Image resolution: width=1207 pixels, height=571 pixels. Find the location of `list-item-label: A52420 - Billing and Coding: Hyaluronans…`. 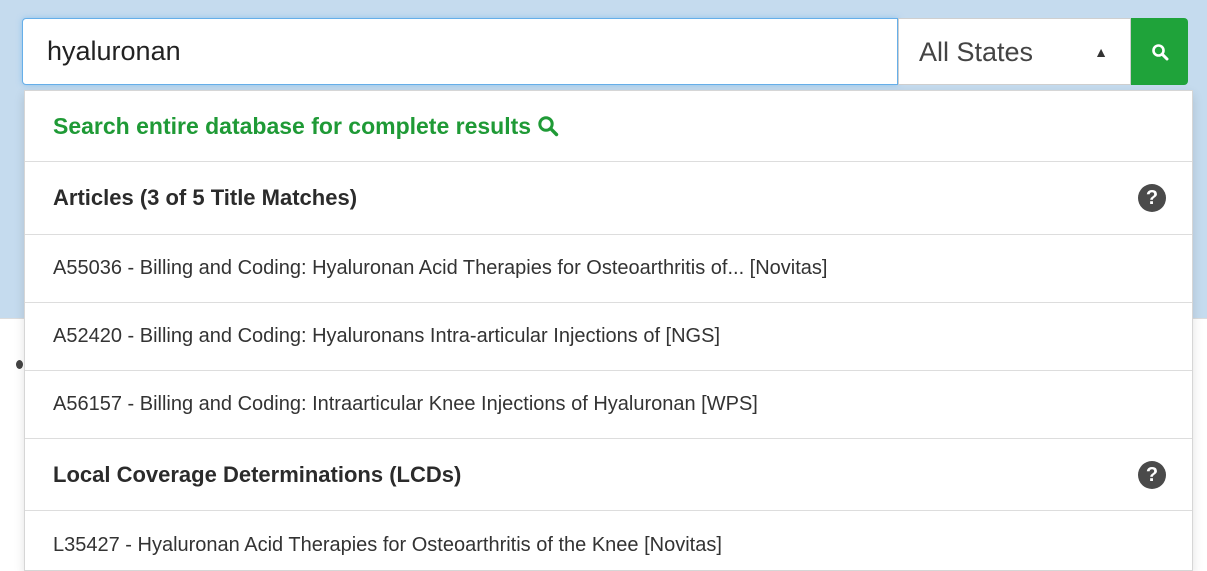

list-item-label: A52420 - Billing and Coding: Hyaluronans… is located at coordinates (387, 336).